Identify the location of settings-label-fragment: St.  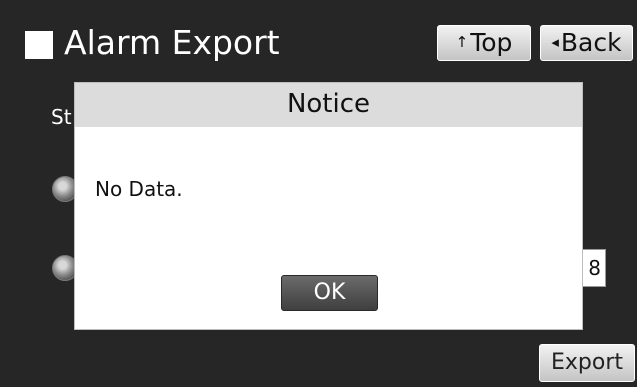
(61, 117).